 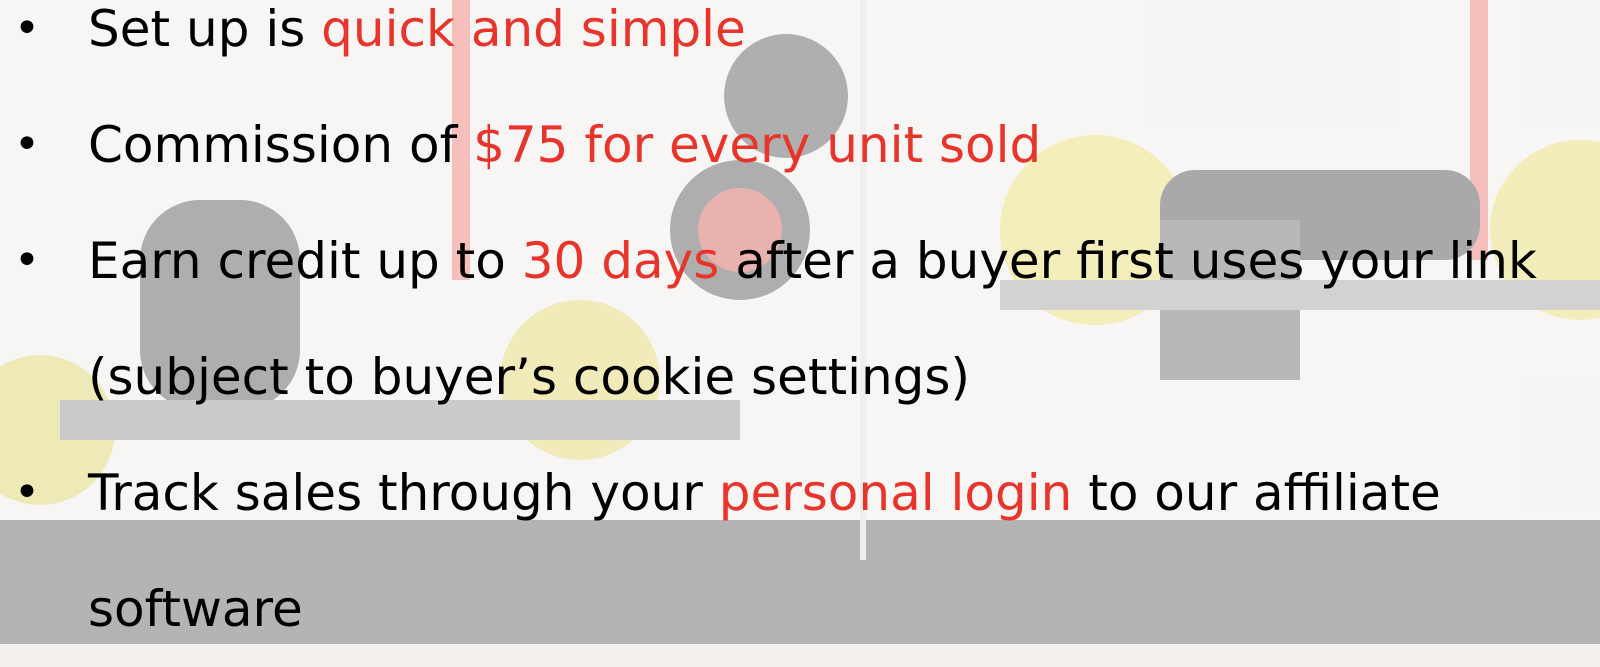 What do you see at coordinates (895, 493) in the screenshot?
I see `highlighted-text: personal login` at bounding box center [895, 493].